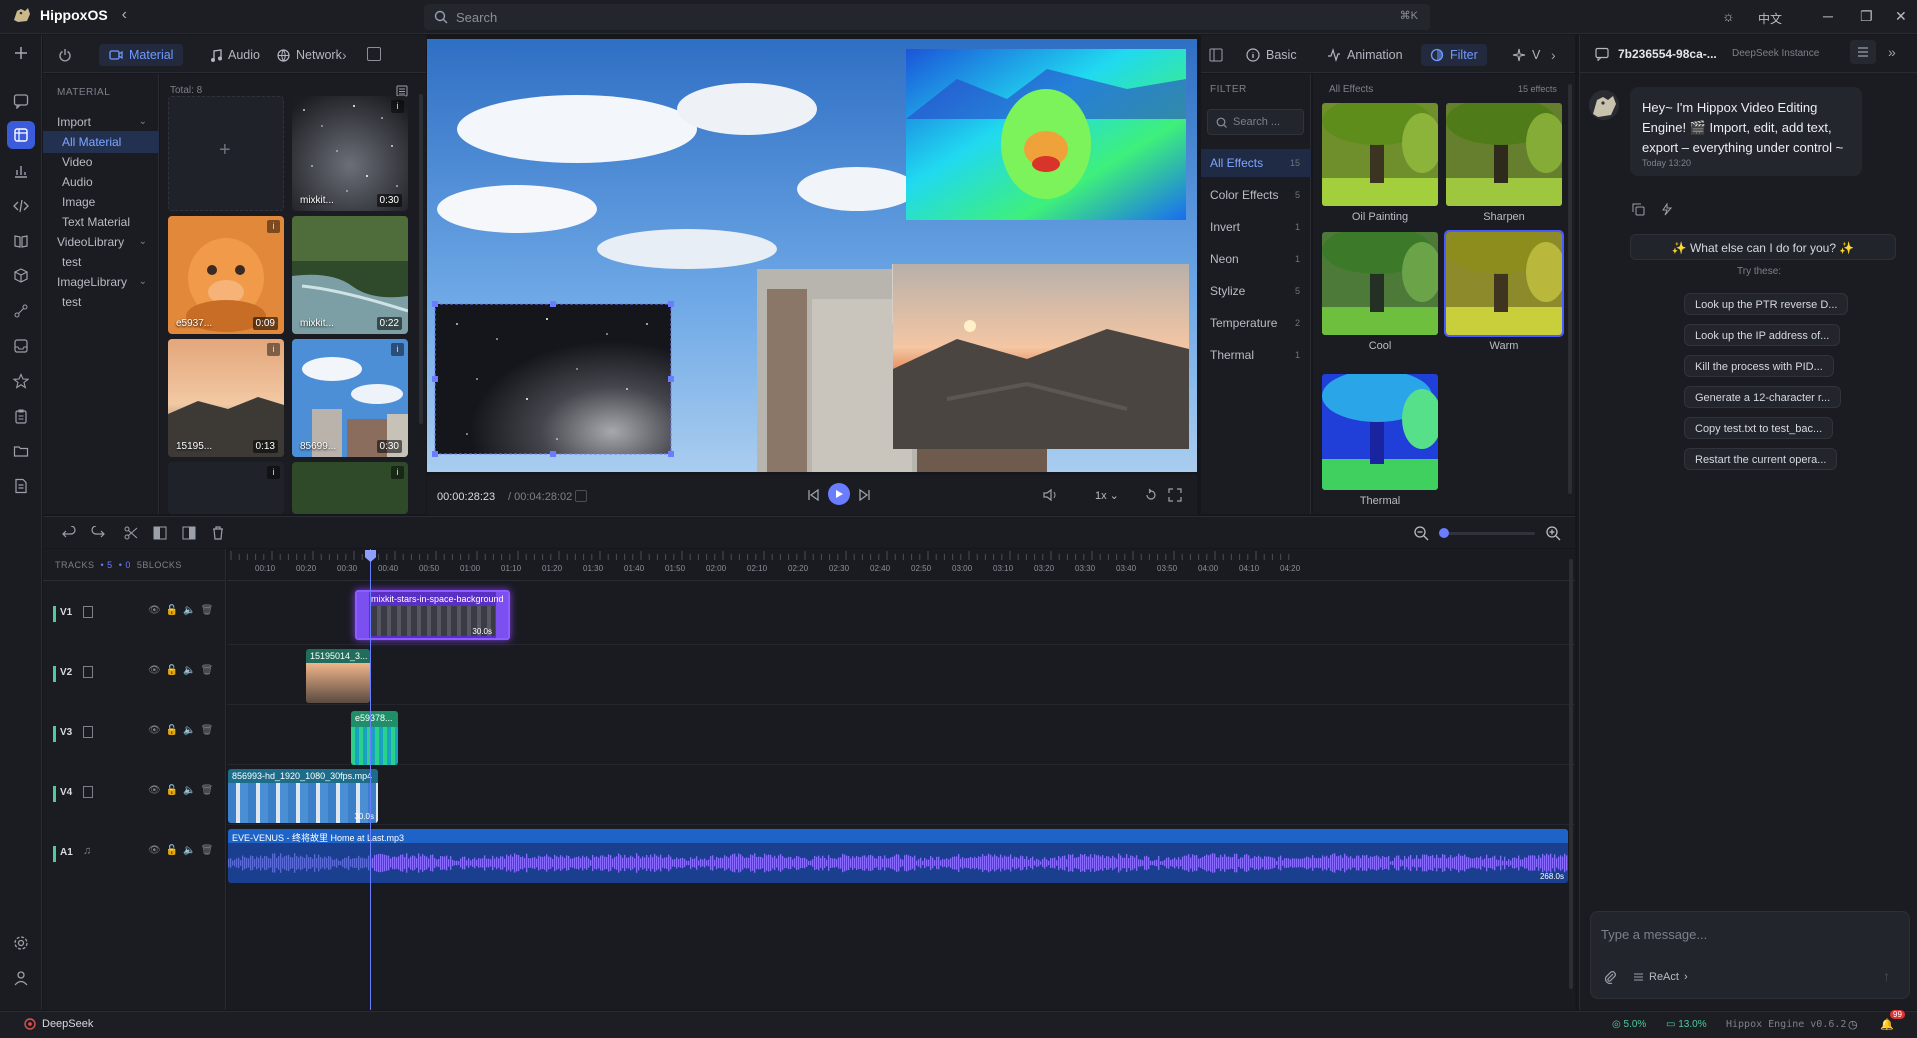  What do you see at coordinates (226, 275) in the screenshot?
I see `material-item: i e5937... 0:09` at bounding box center [226, 275].